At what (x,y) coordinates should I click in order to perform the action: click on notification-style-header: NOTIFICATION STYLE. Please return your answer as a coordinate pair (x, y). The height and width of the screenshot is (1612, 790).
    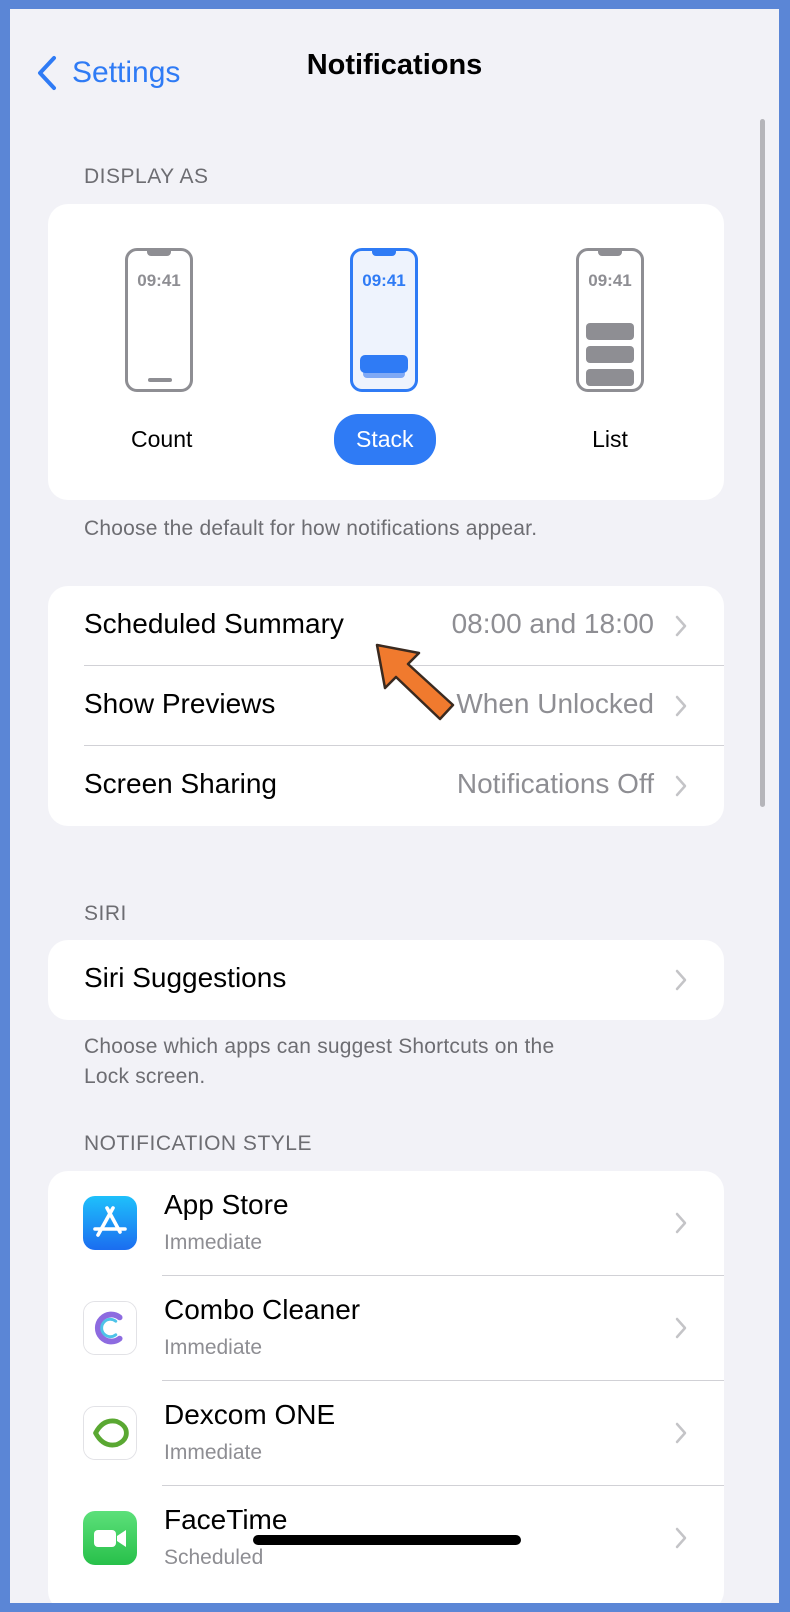
    Looking at the image, I should click on (198, 1143).